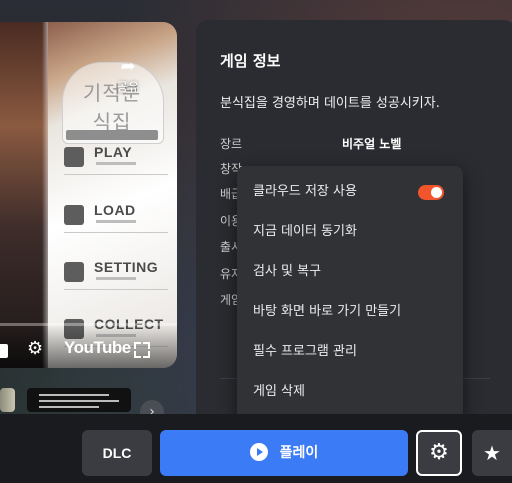  What do you see at coordinates (88, 324) in the screenshot?
I see `video-progress-bar` at bounding box center [88, 324].